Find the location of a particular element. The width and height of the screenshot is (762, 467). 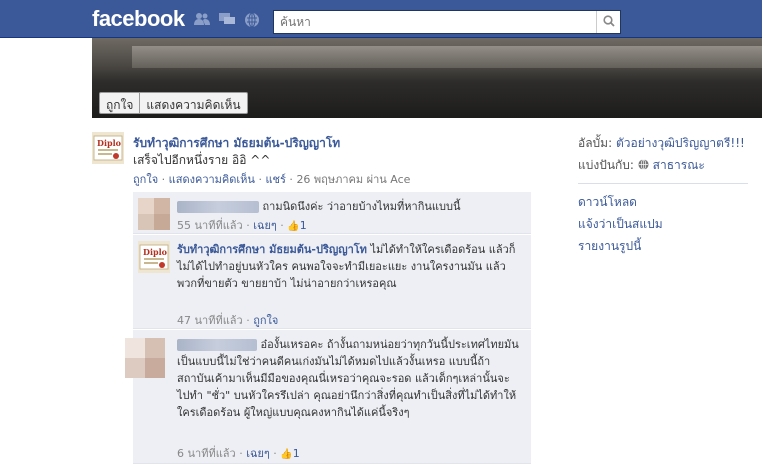

comment-meta: 6 นาทีที่แล้ว · เฉยๆ · 👍1 is located at coordinates (238, 453).